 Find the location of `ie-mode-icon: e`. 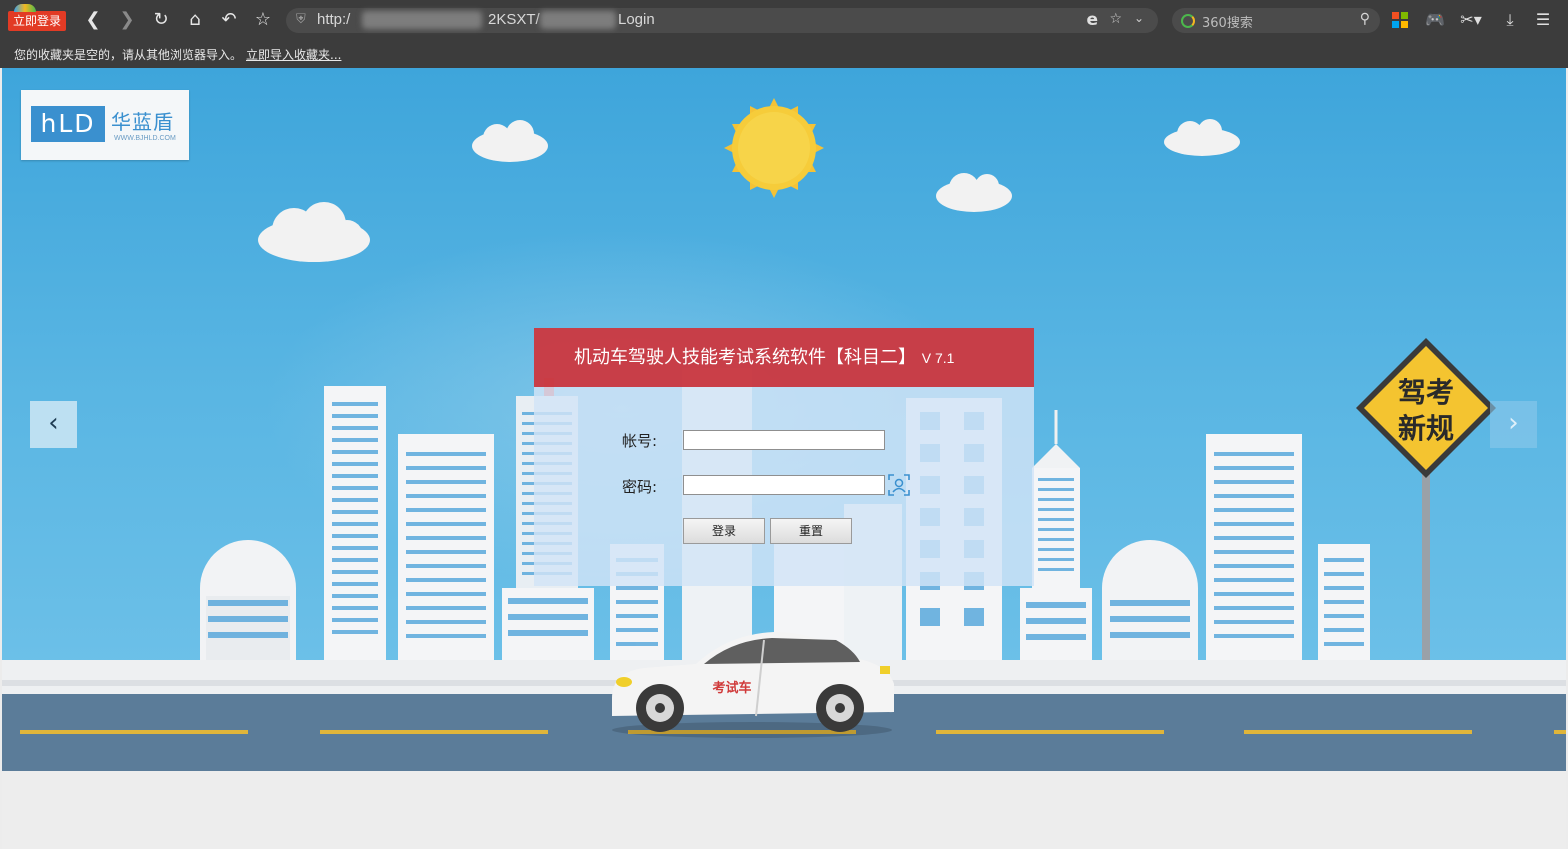

ie-mode-icon: e is located at coordinates (1092, 20).